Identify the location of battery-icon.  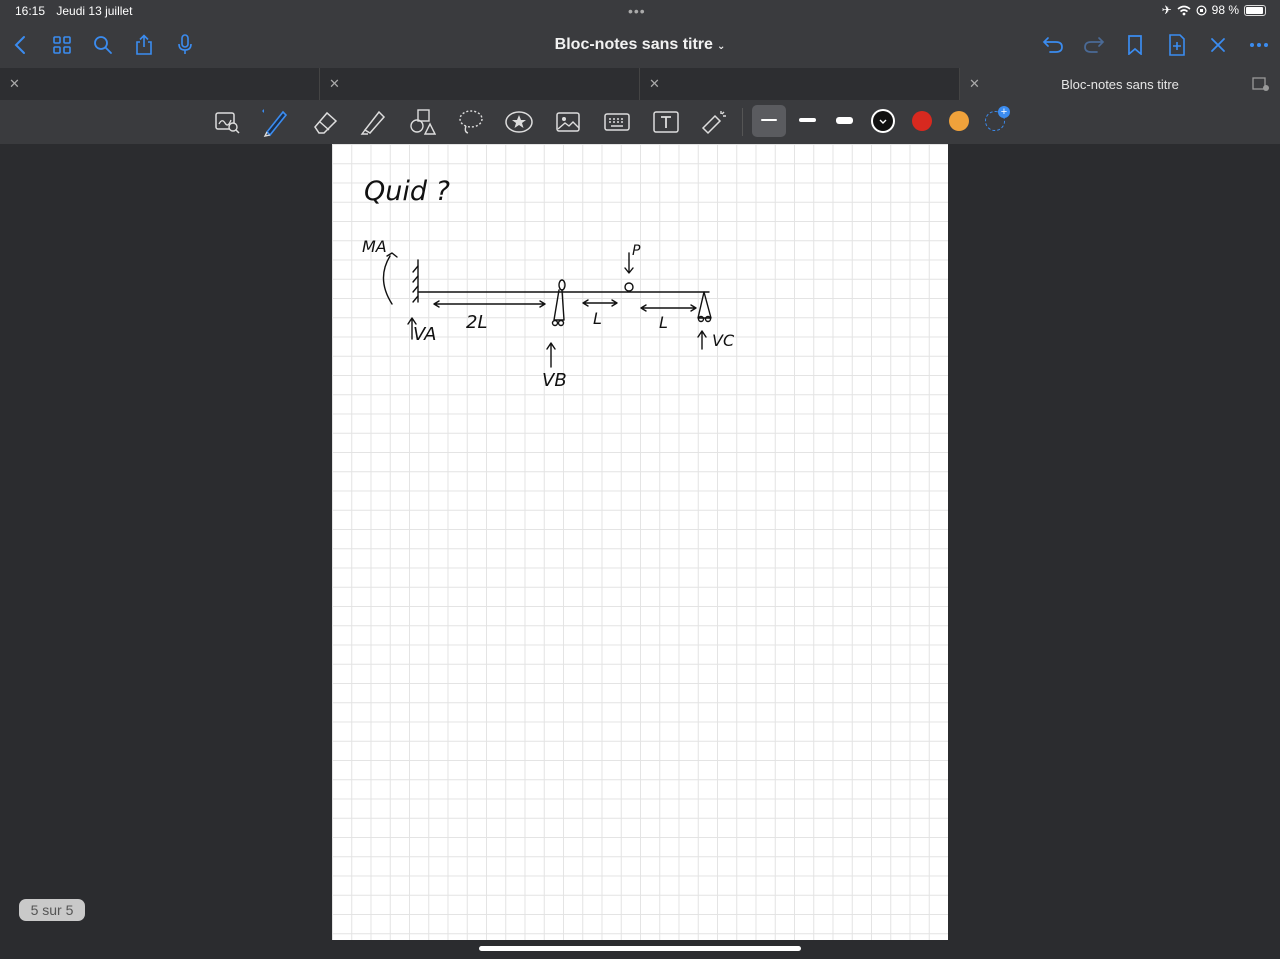
(1255, 10).